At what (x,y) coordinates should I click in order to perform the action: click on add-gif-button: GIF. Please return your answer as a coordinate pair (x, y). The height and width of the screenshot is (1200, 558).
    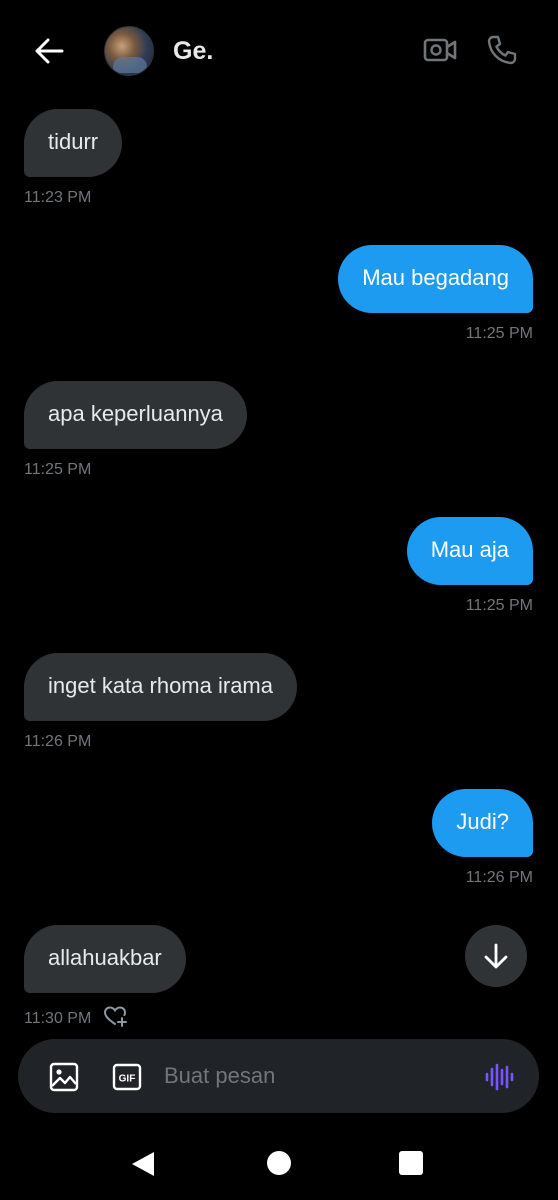
    Looking at the image, I should click on (127, 1077).